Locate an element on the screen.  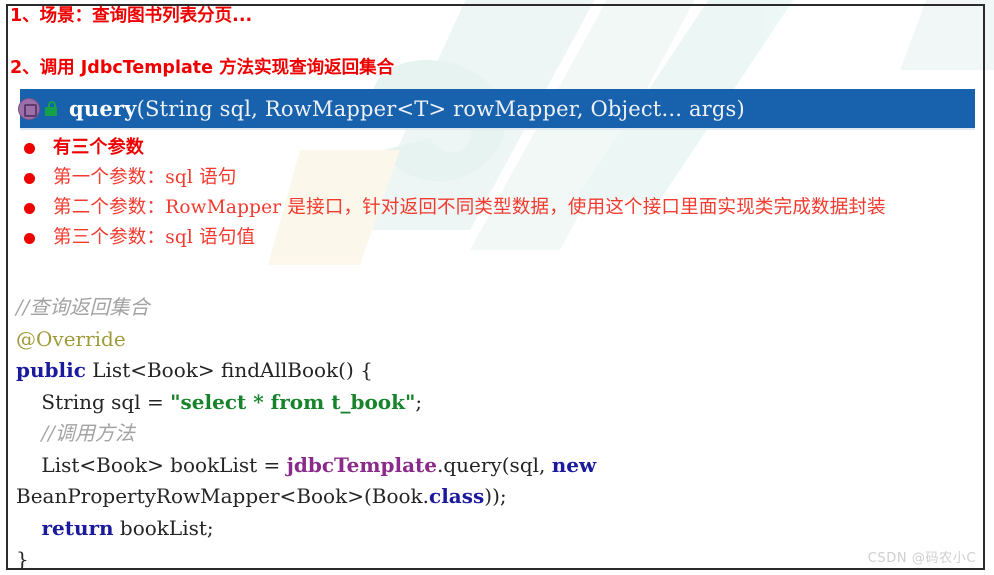
code-token: public is located at coordinates (51, 370).